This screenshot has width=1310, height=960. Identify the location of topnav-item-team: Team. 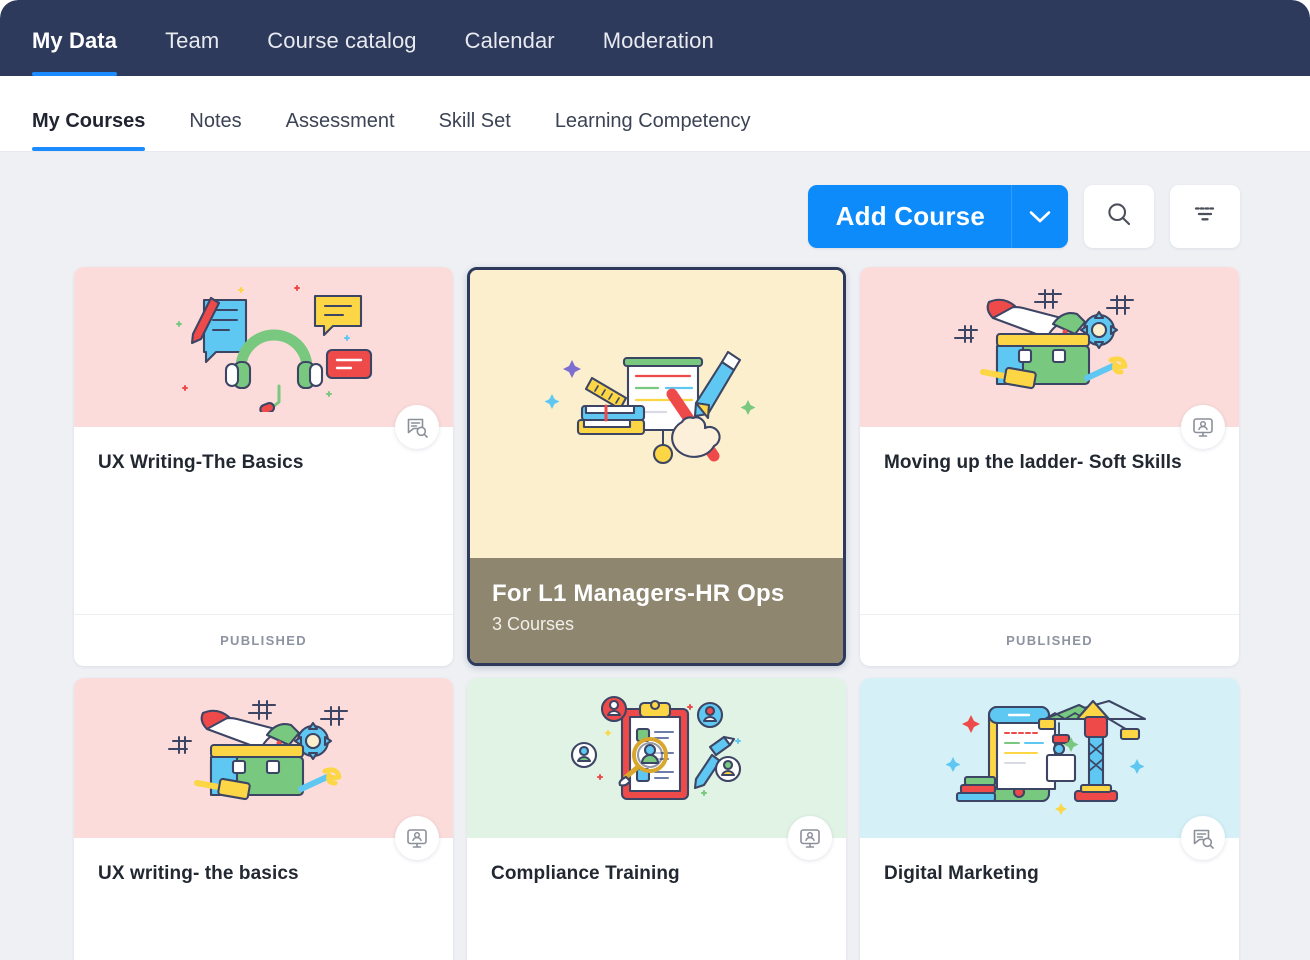
(192, 52).